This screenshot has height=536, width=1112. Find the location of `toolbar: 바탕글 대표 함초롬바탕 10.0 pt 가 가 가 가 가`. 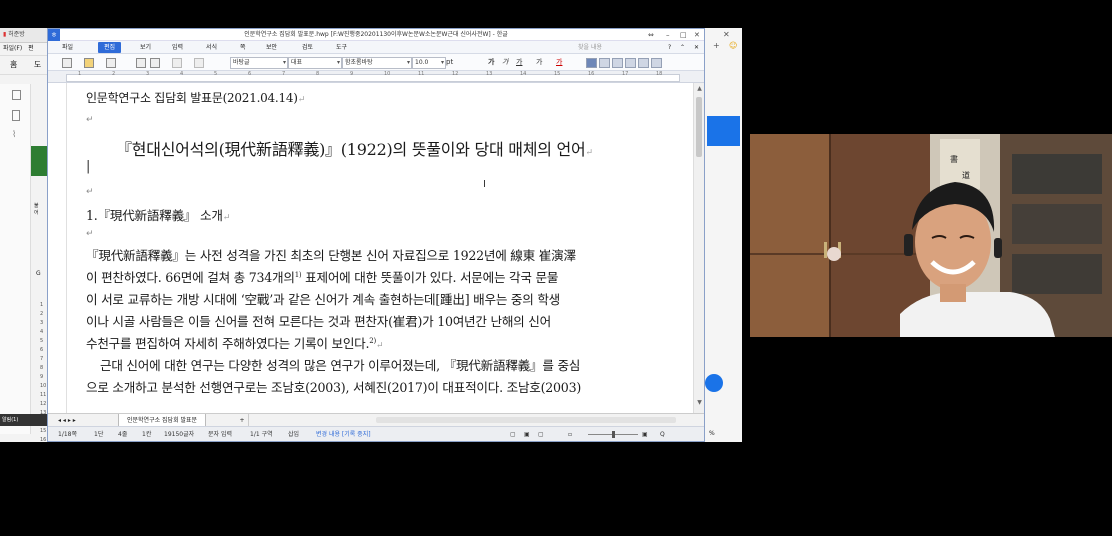

toolbar: 바탕글 대표 함초롬바탕 10.0 pt 가 가 가 가 가 is located at coordinates (376, 62).